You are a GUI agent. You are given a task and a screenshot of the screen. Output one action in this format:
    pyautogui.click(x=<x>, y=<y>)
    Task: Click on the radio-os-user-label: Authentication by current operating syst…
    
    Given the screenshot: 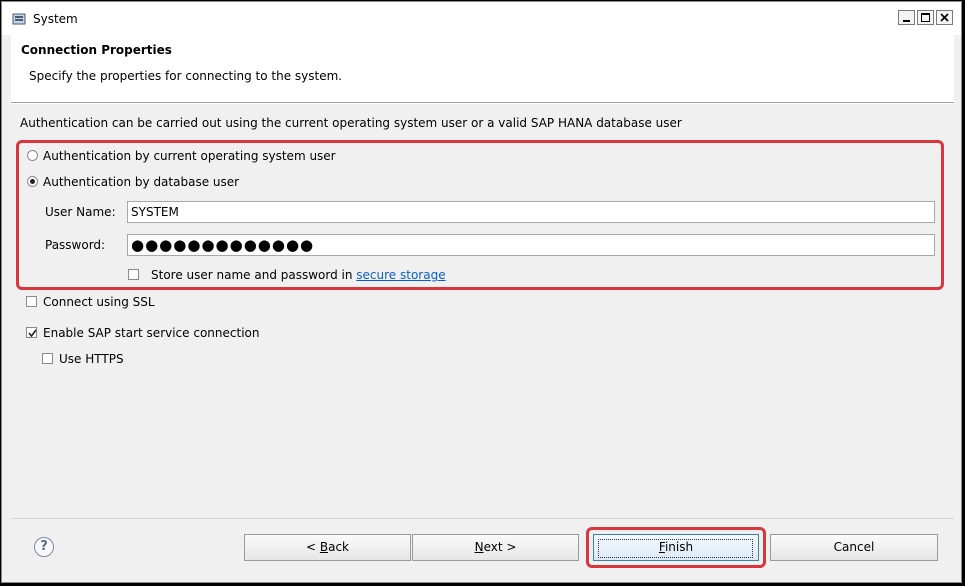 What is the action you would take?
    pyautogui.click(x=189, y=156)
    